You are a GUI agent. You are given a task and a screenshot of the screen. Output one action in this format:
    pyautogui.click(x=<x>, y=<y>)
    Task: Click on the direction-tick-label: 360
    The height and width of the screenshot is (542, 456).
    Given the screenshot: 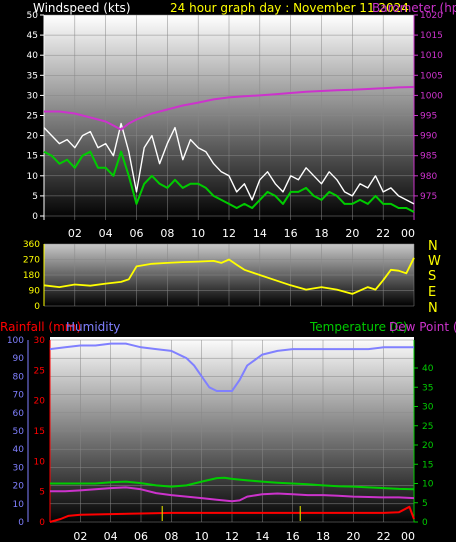 What is the action you would take?
    pyautogui.click(x=31, y=245)
    